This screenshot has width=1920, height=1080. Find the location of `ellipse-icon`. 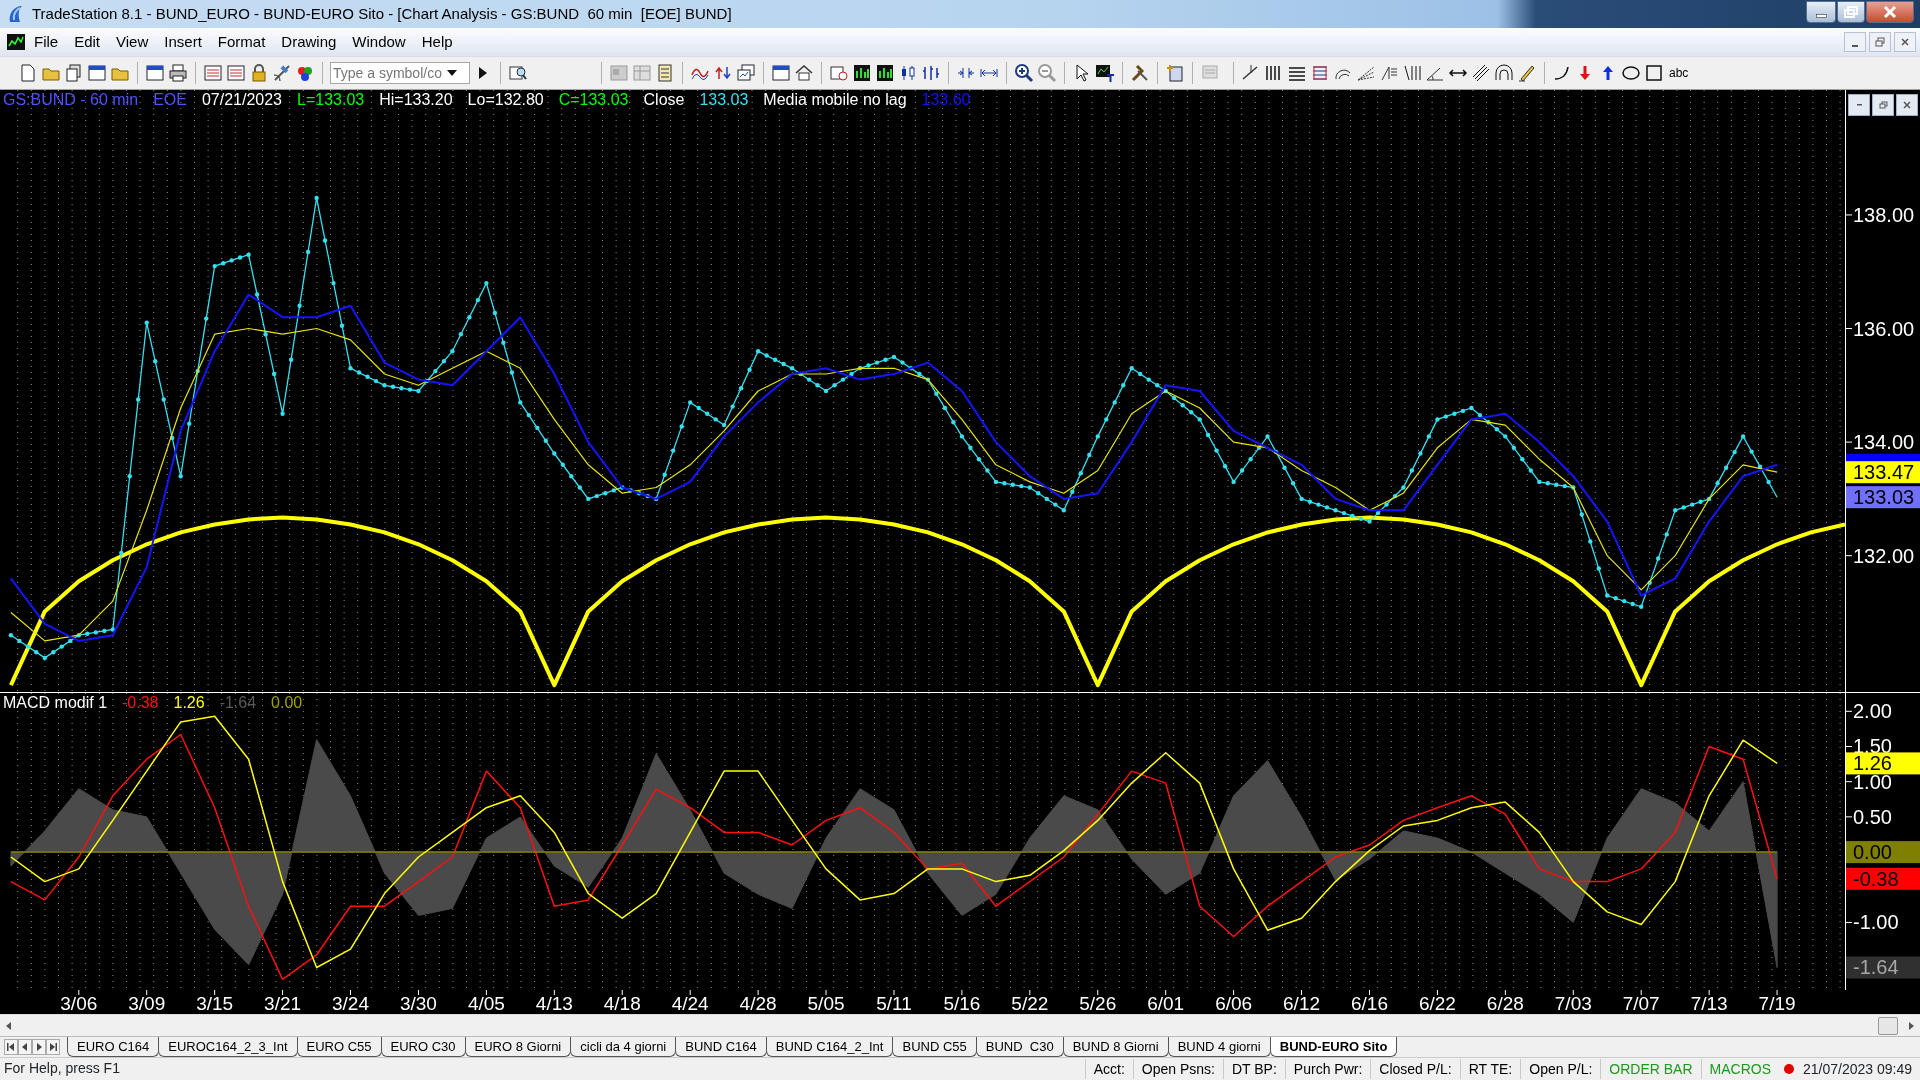

ellipse-icon is located at coordinates (1631, 73).